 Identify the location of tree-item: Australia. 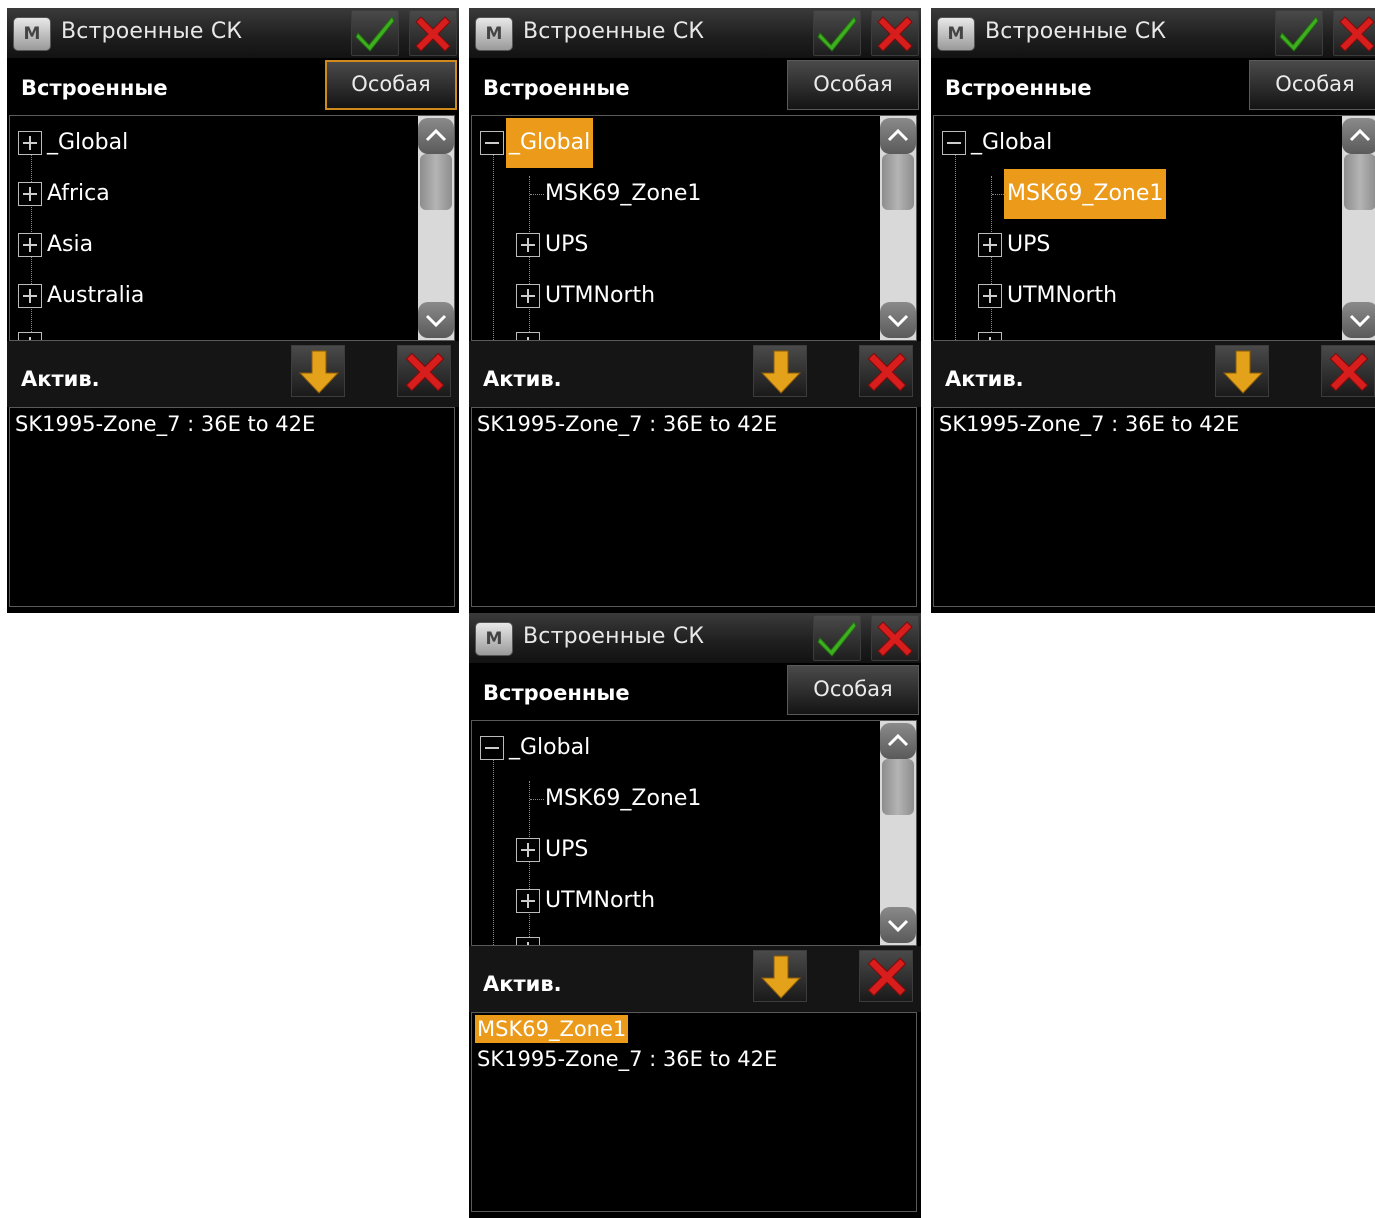
(95, 296).